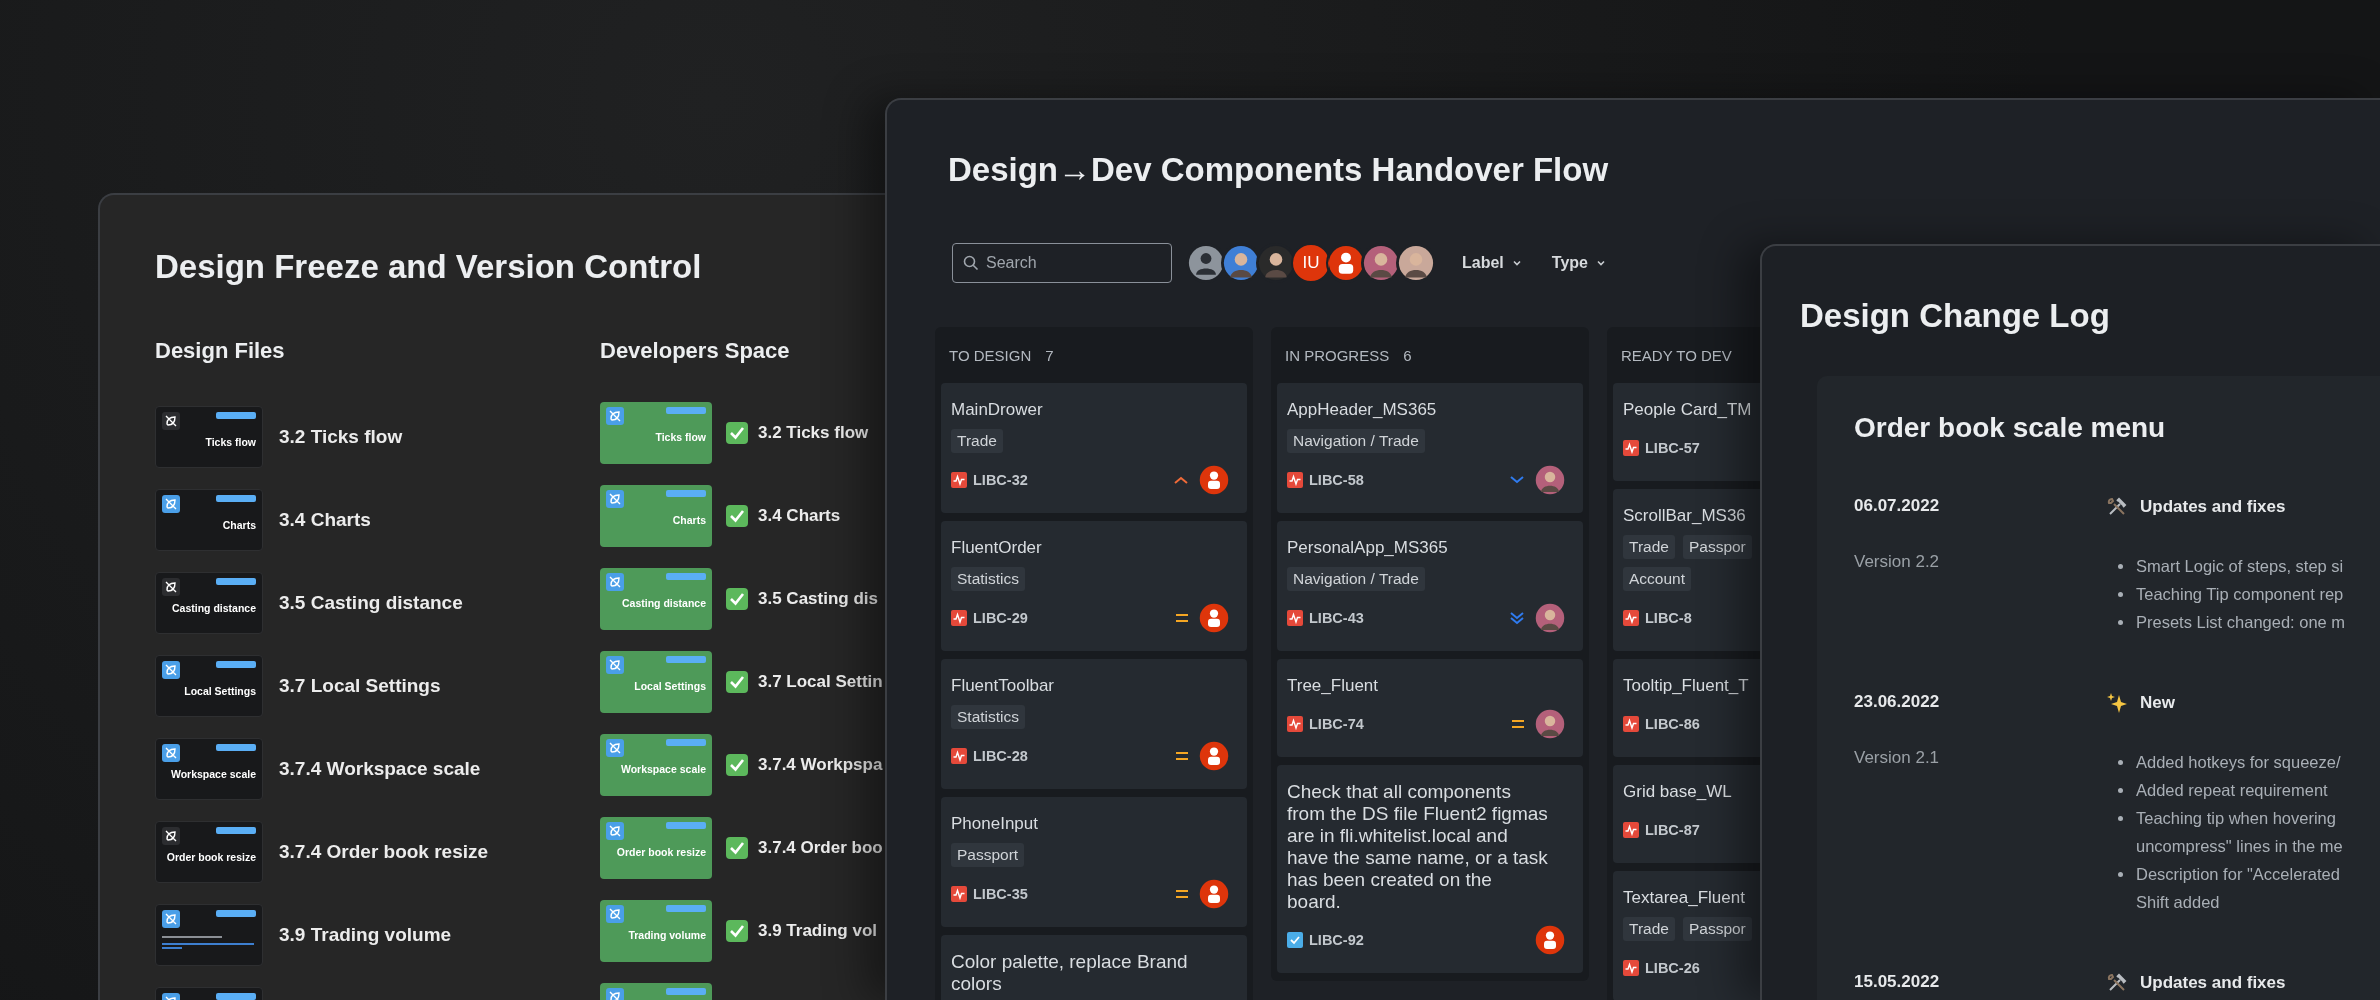 The height and width of the screenshot is (1000, 2380). I want to click on task-card: PersonalApp_MS365 Navigation / Trade LIBC-43, so click(1430, 586).